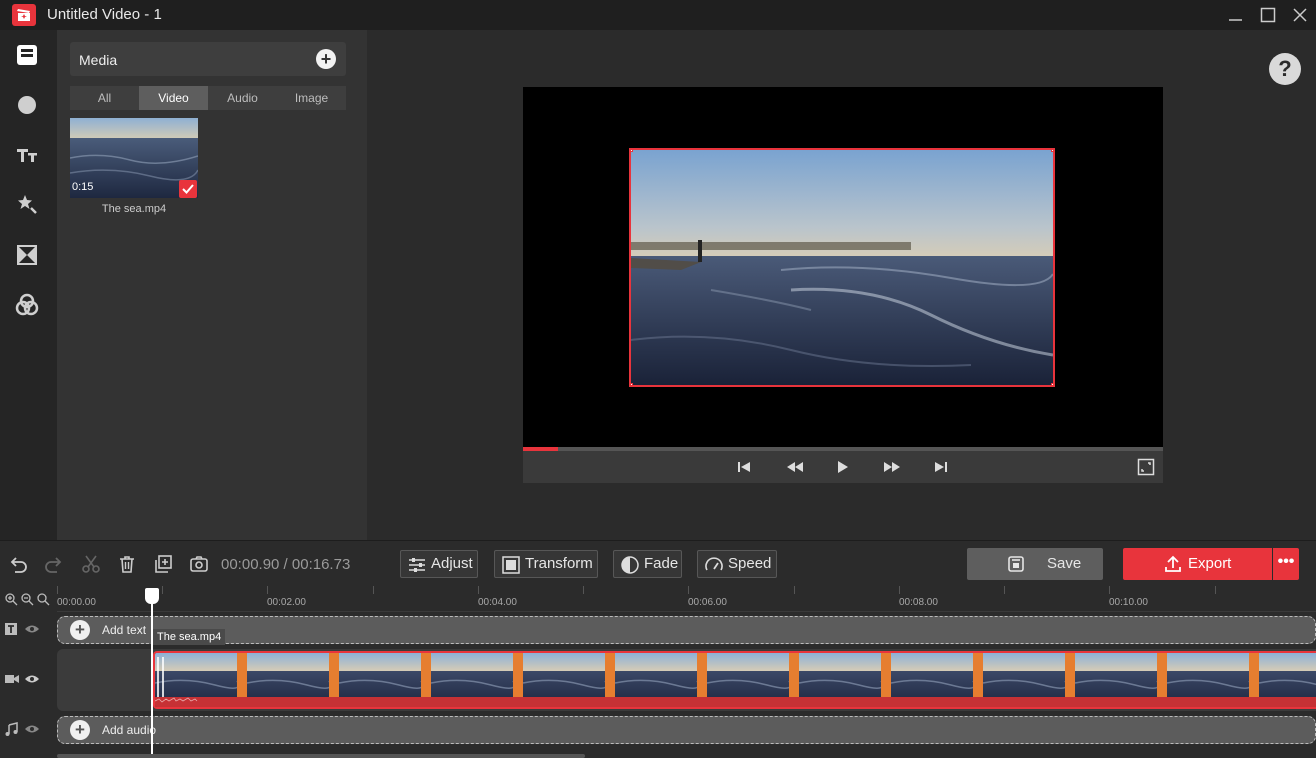 This screenshot has height=758, width=1316. I want to click on transform-button: Transform, so click(546, 564).